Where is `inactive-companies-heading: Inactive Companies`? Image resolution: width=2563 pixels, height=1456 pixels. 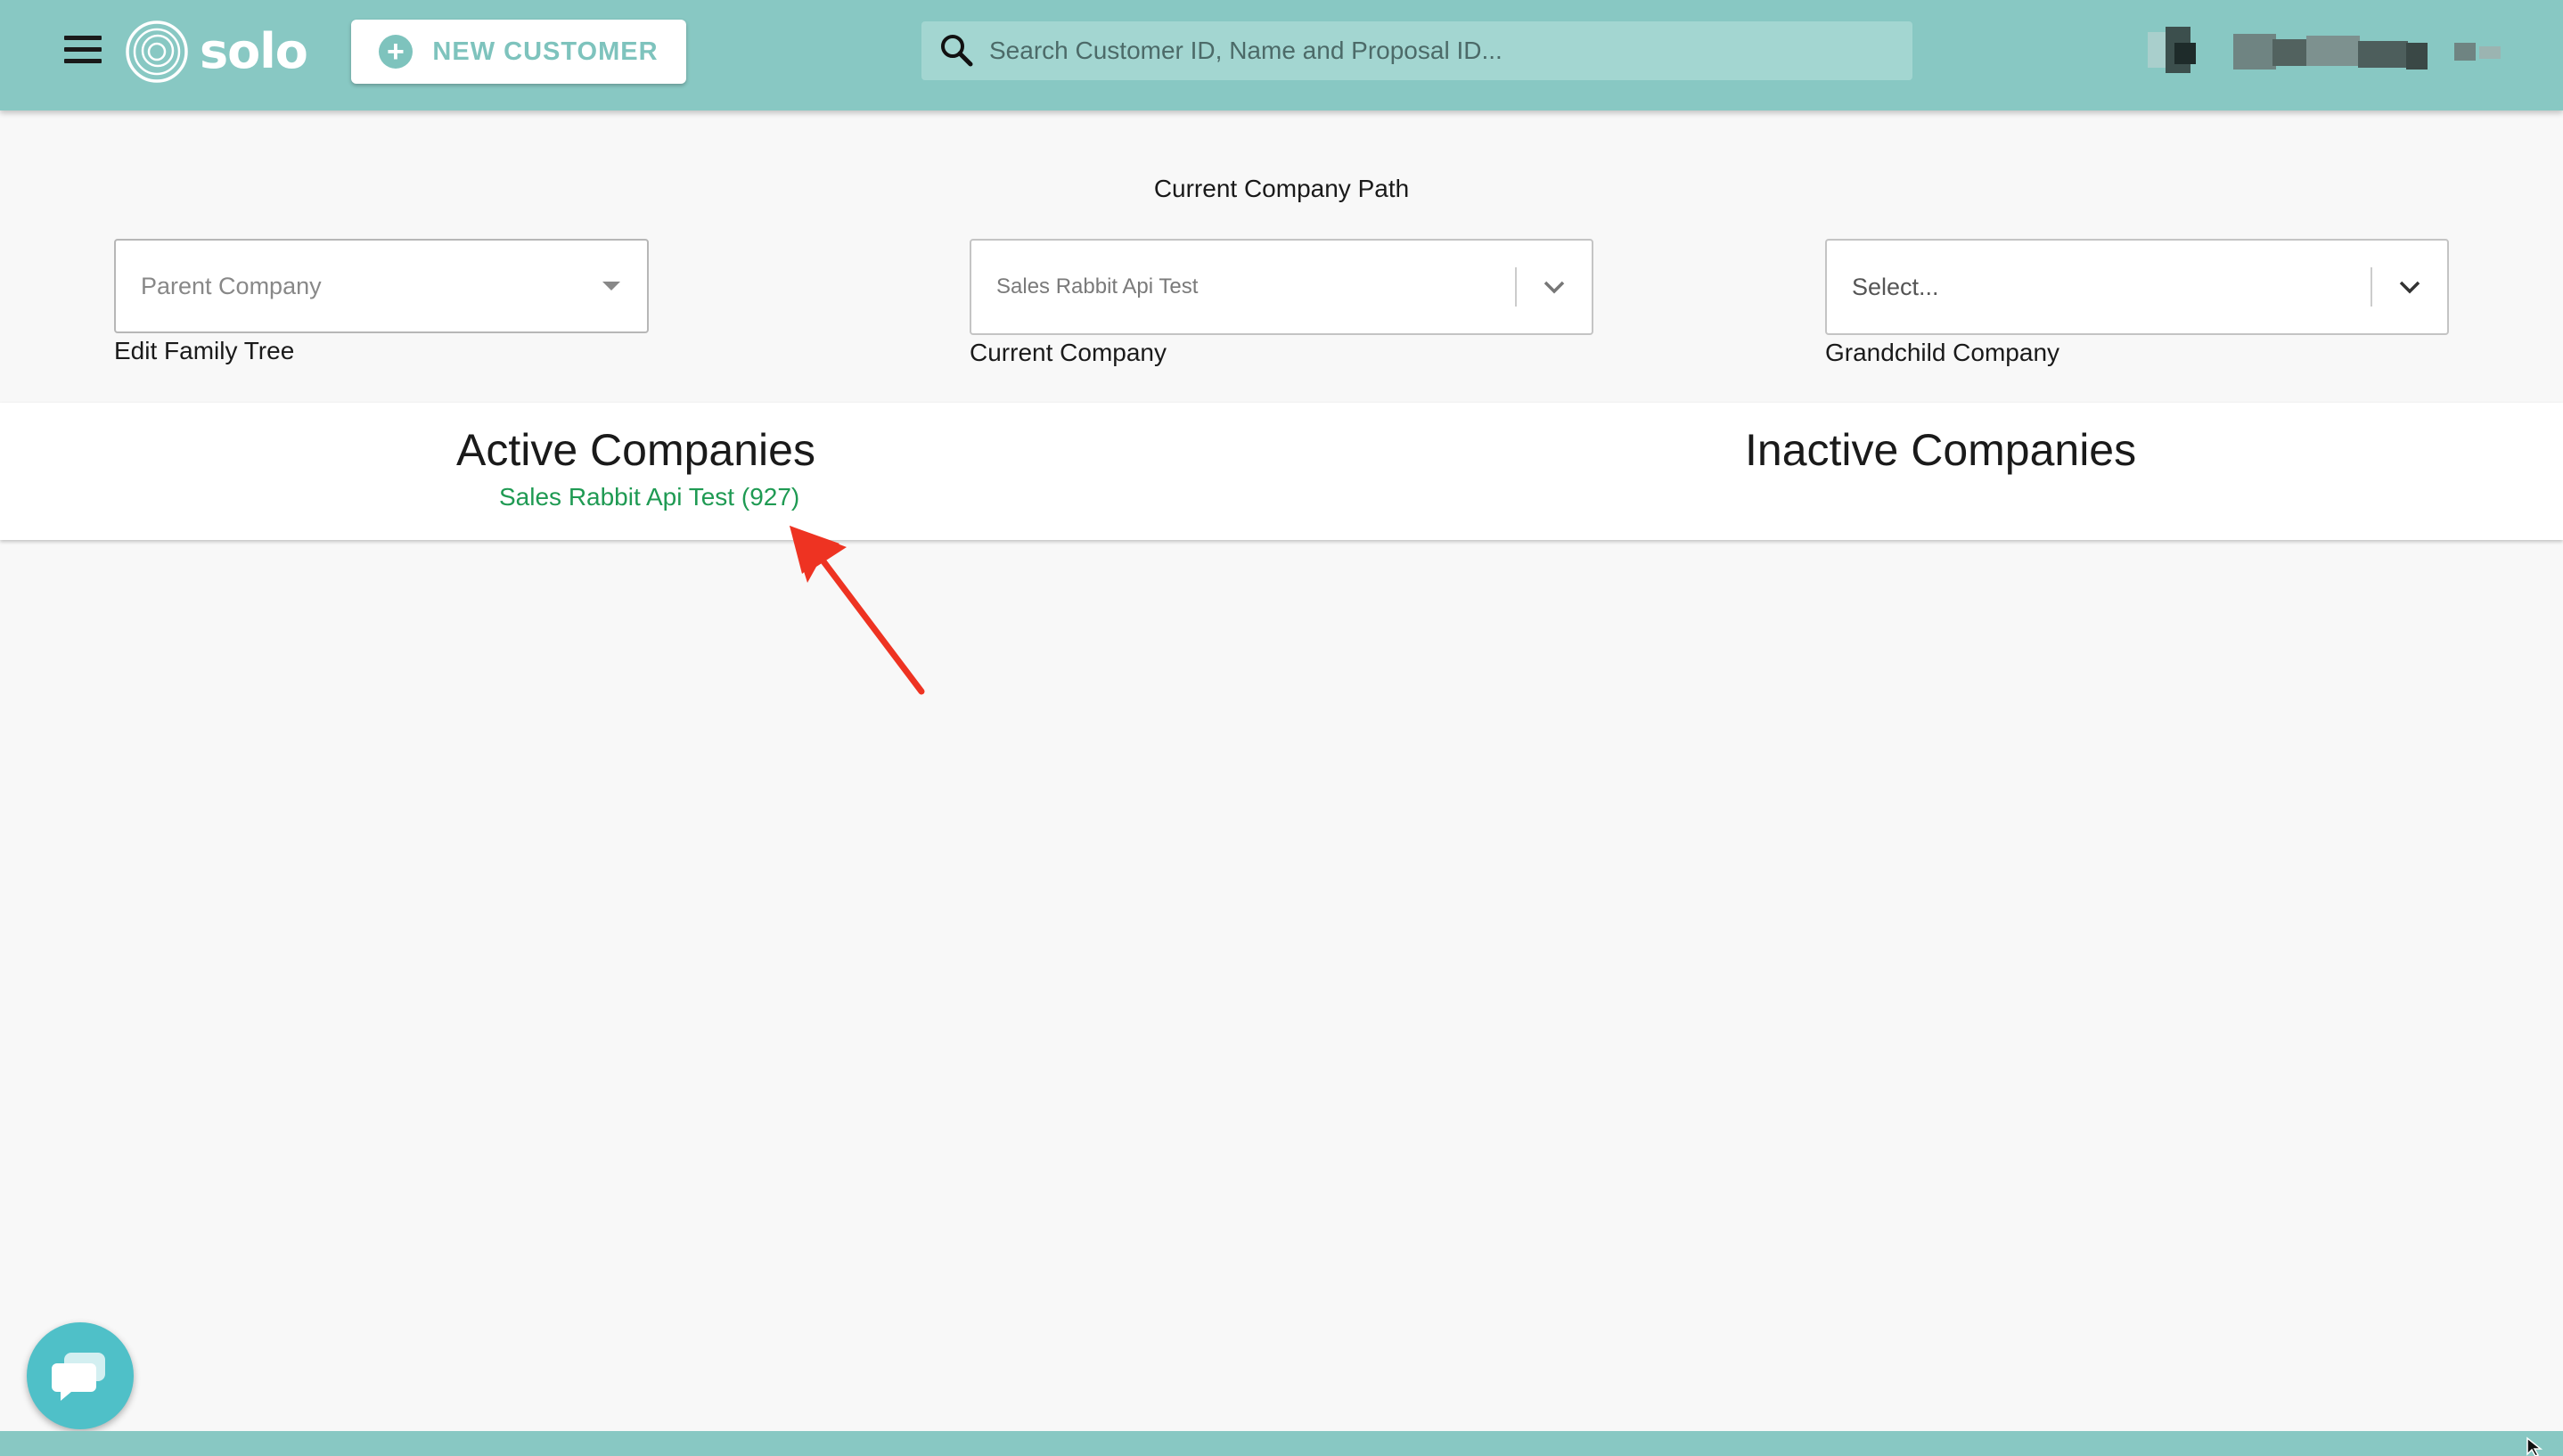 inactive-companies-heading: Inactive Companies is located at coordinates (1941, 450).